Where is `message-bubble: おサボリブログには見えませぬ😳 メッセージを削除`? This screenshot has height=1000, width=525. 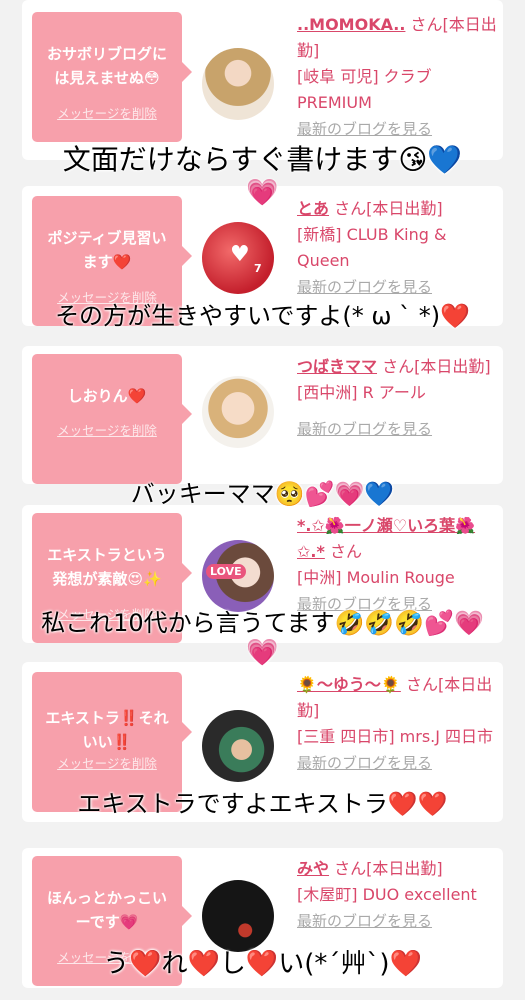 message-bubble: おサボリブログには見えませぬ😳 メッセージを削除 is located at coordinates (112, 77).